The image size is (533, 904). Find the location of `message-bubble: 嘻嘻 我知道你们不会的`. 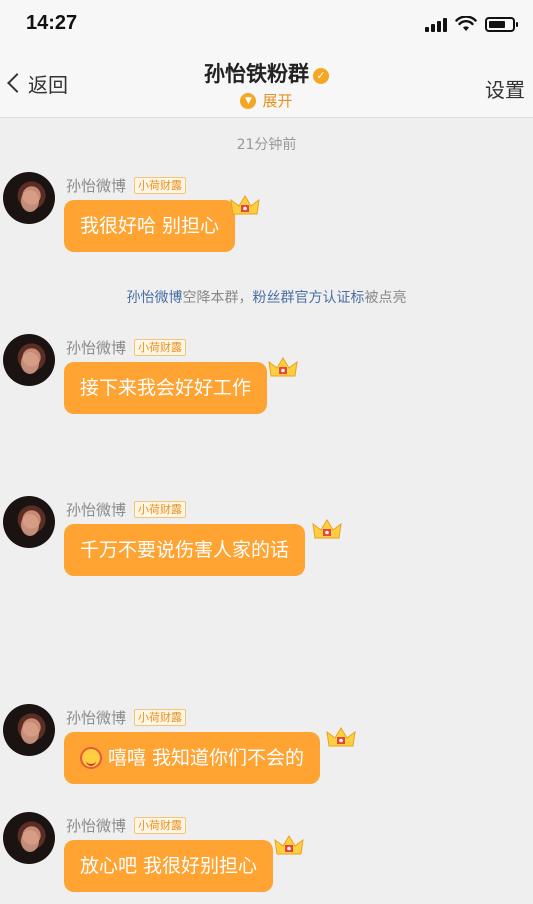

message-bubble: 嘻嘻 我知道你们不会的 is located at coordinates (192, 758).